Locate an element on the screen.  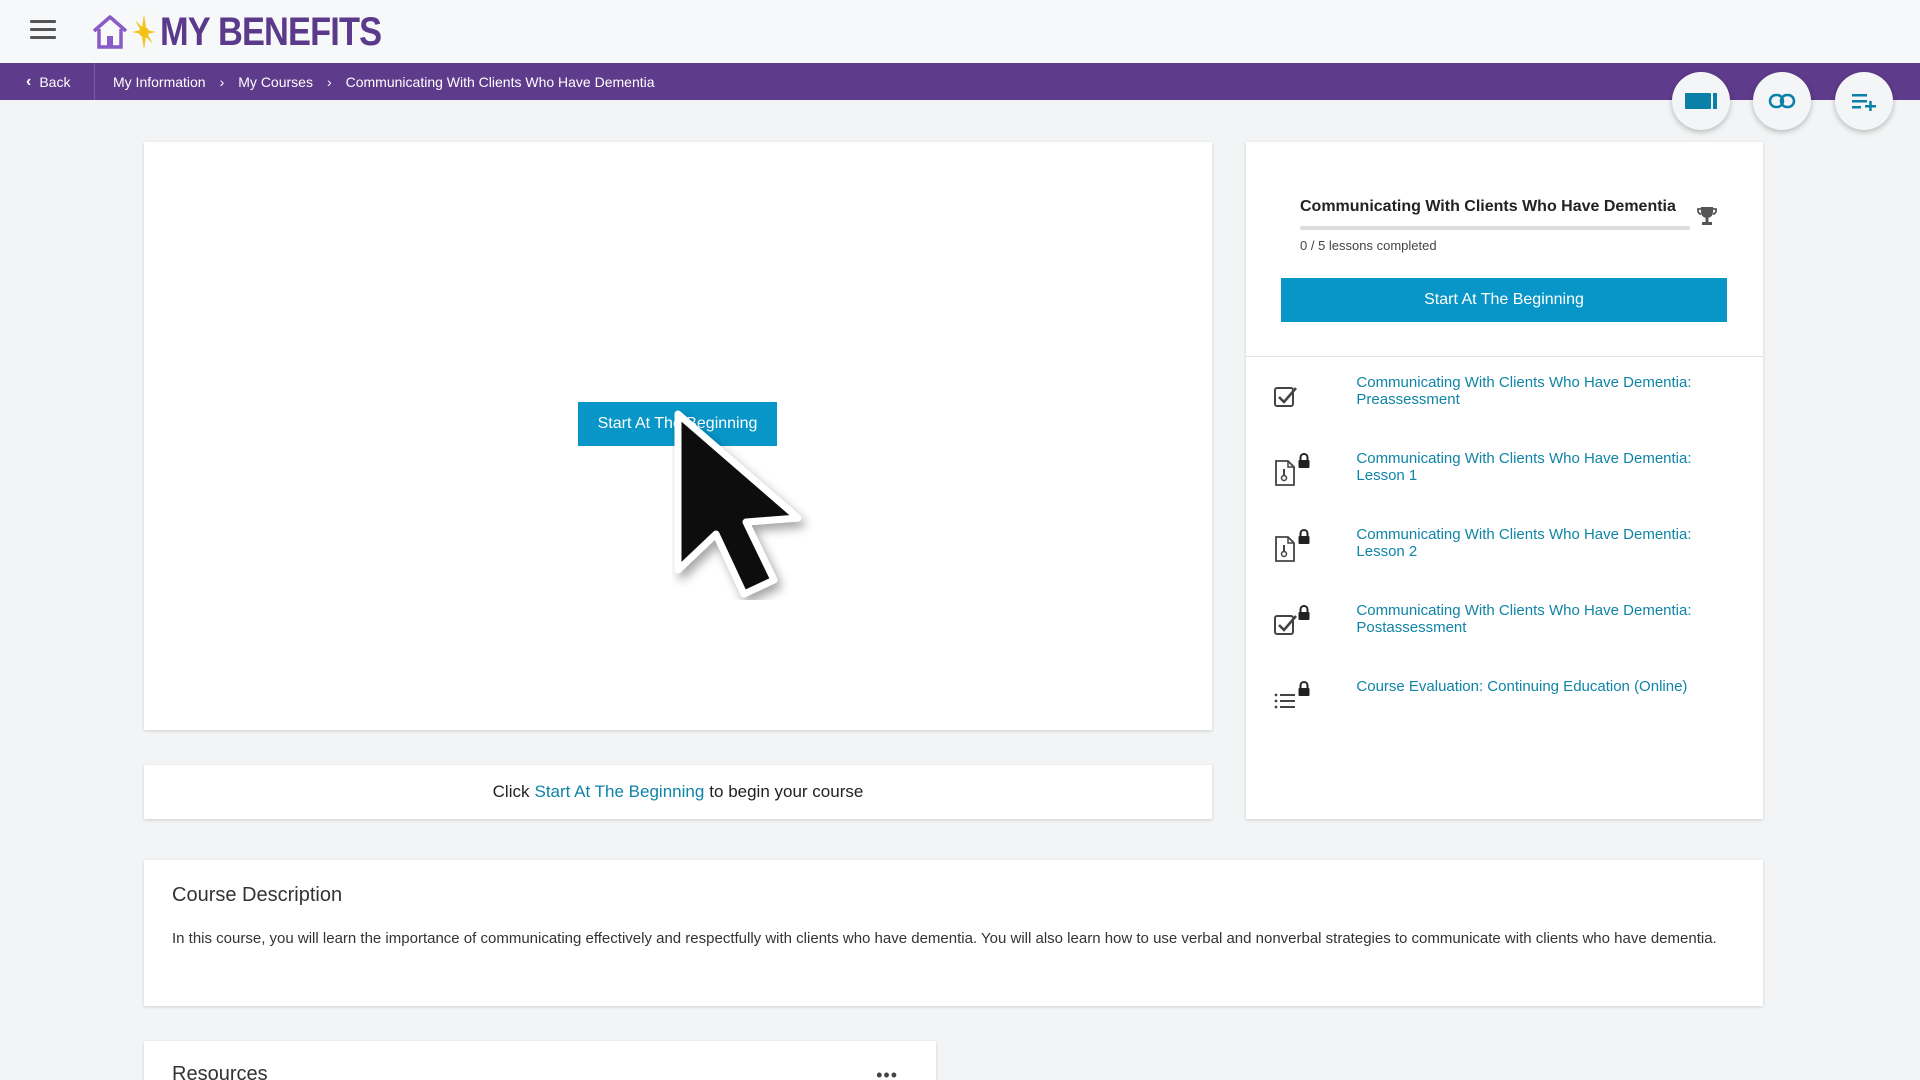
video-icon is located at coordinates (1701, 101).